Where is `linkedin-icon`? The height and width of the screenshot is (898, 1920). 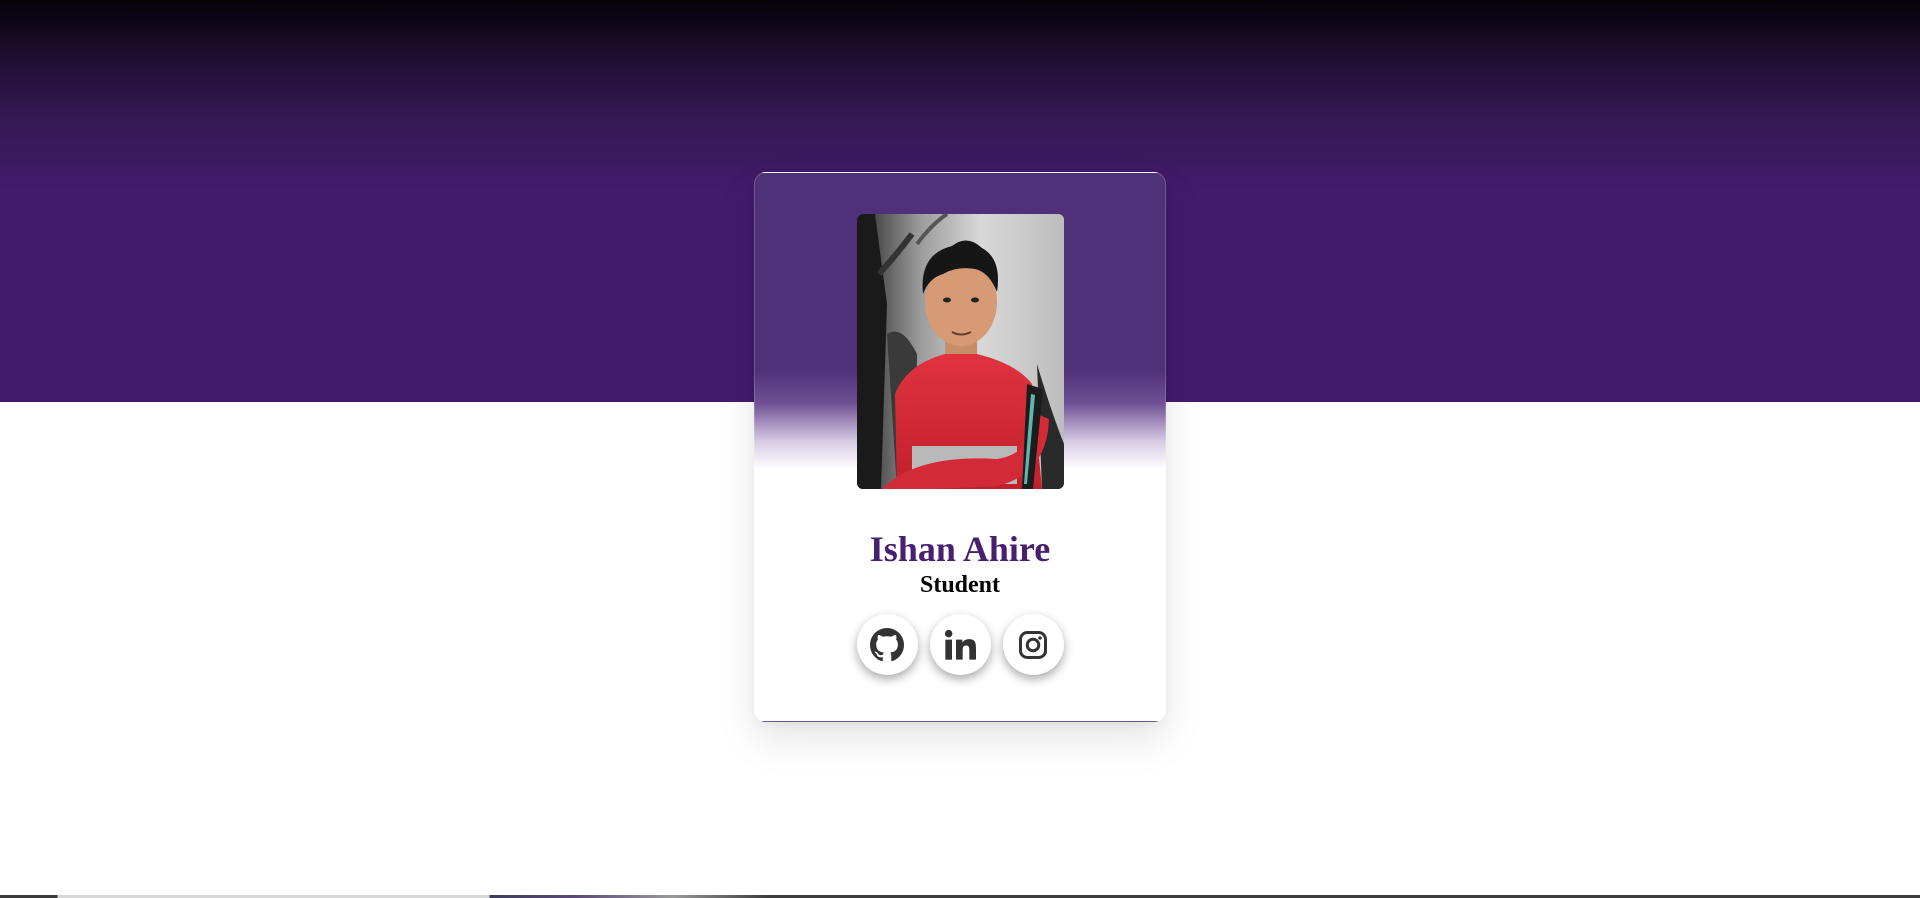
linkedin-icon is located at coordinates (960, 644).